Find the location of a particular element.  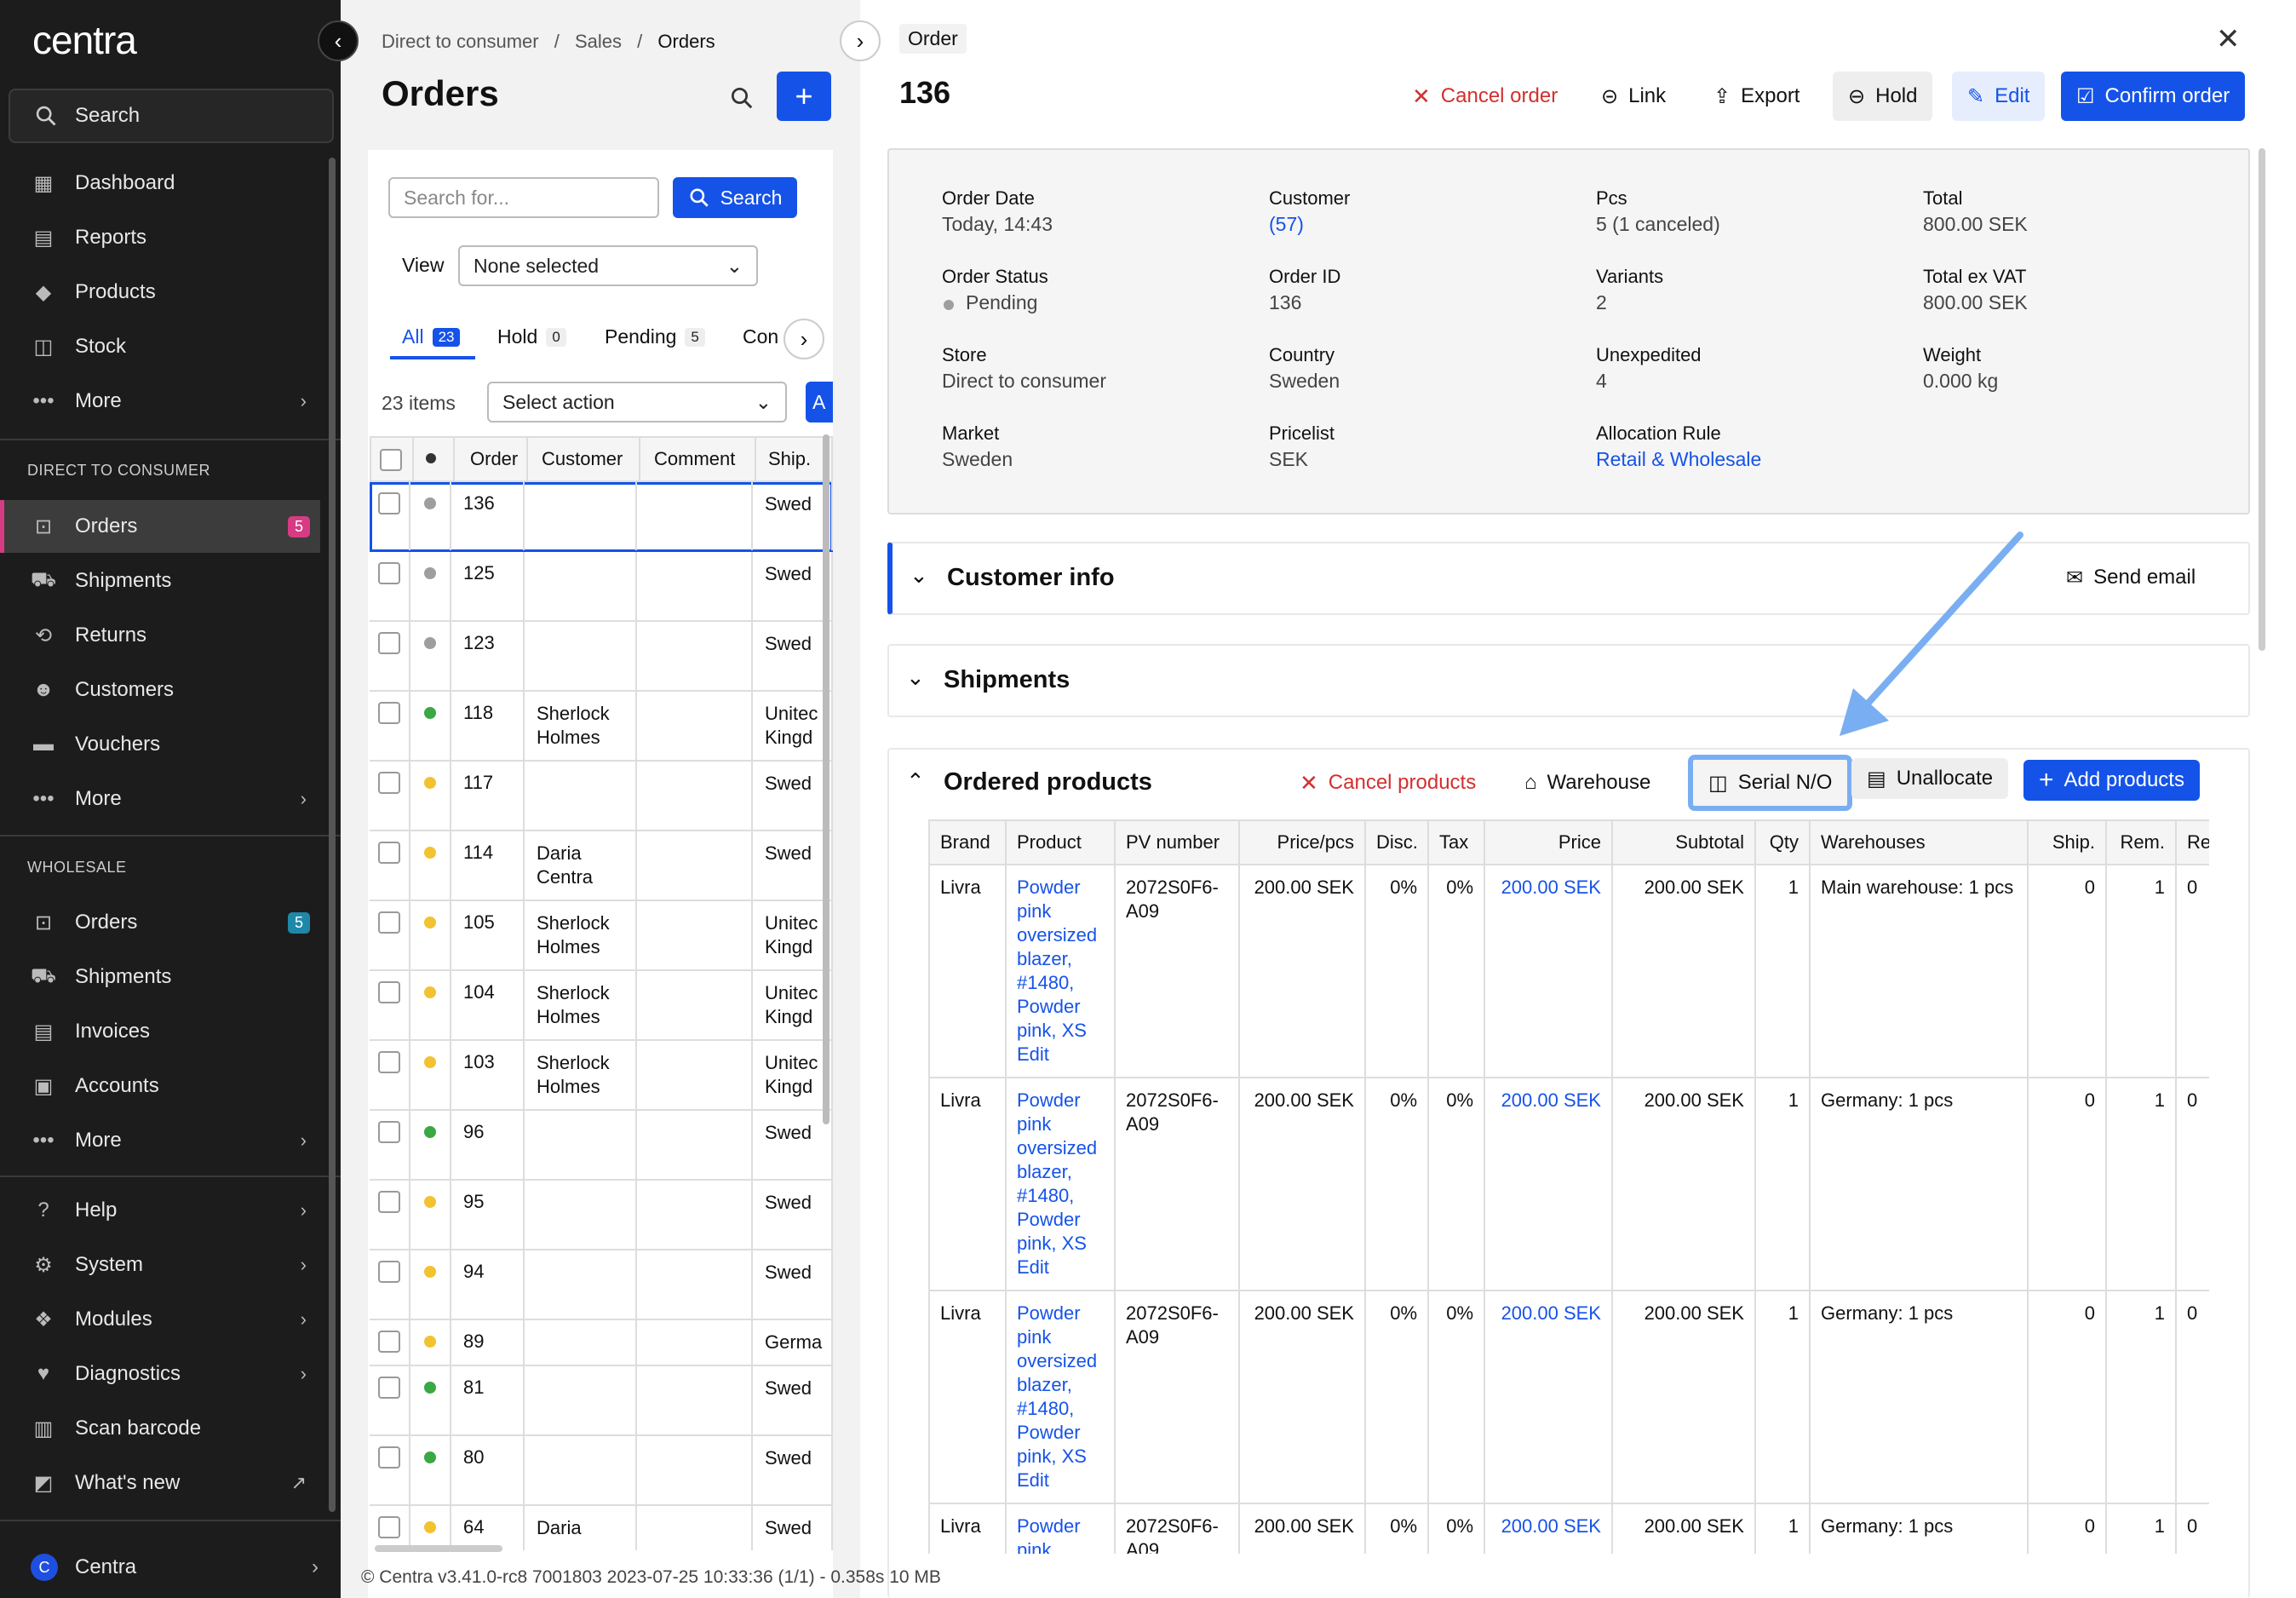

table-row: 95 Swed is located at coordinates (601, 1215).